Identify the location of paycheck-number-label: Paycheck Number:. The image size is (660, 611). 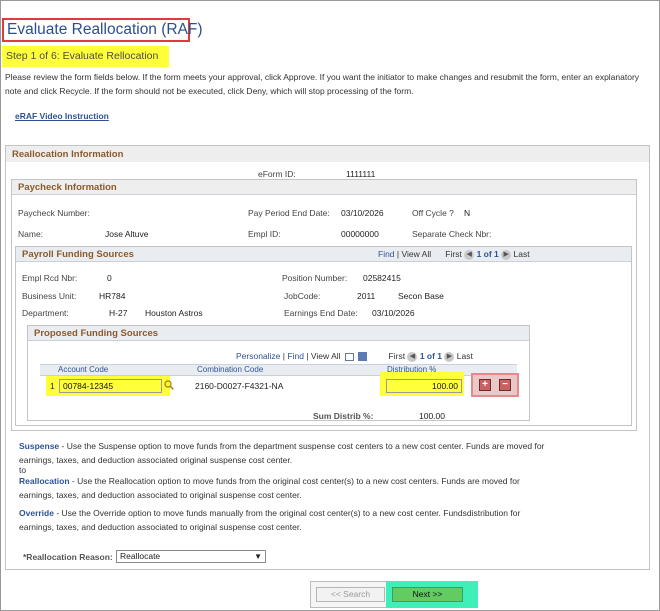
(54, 213).